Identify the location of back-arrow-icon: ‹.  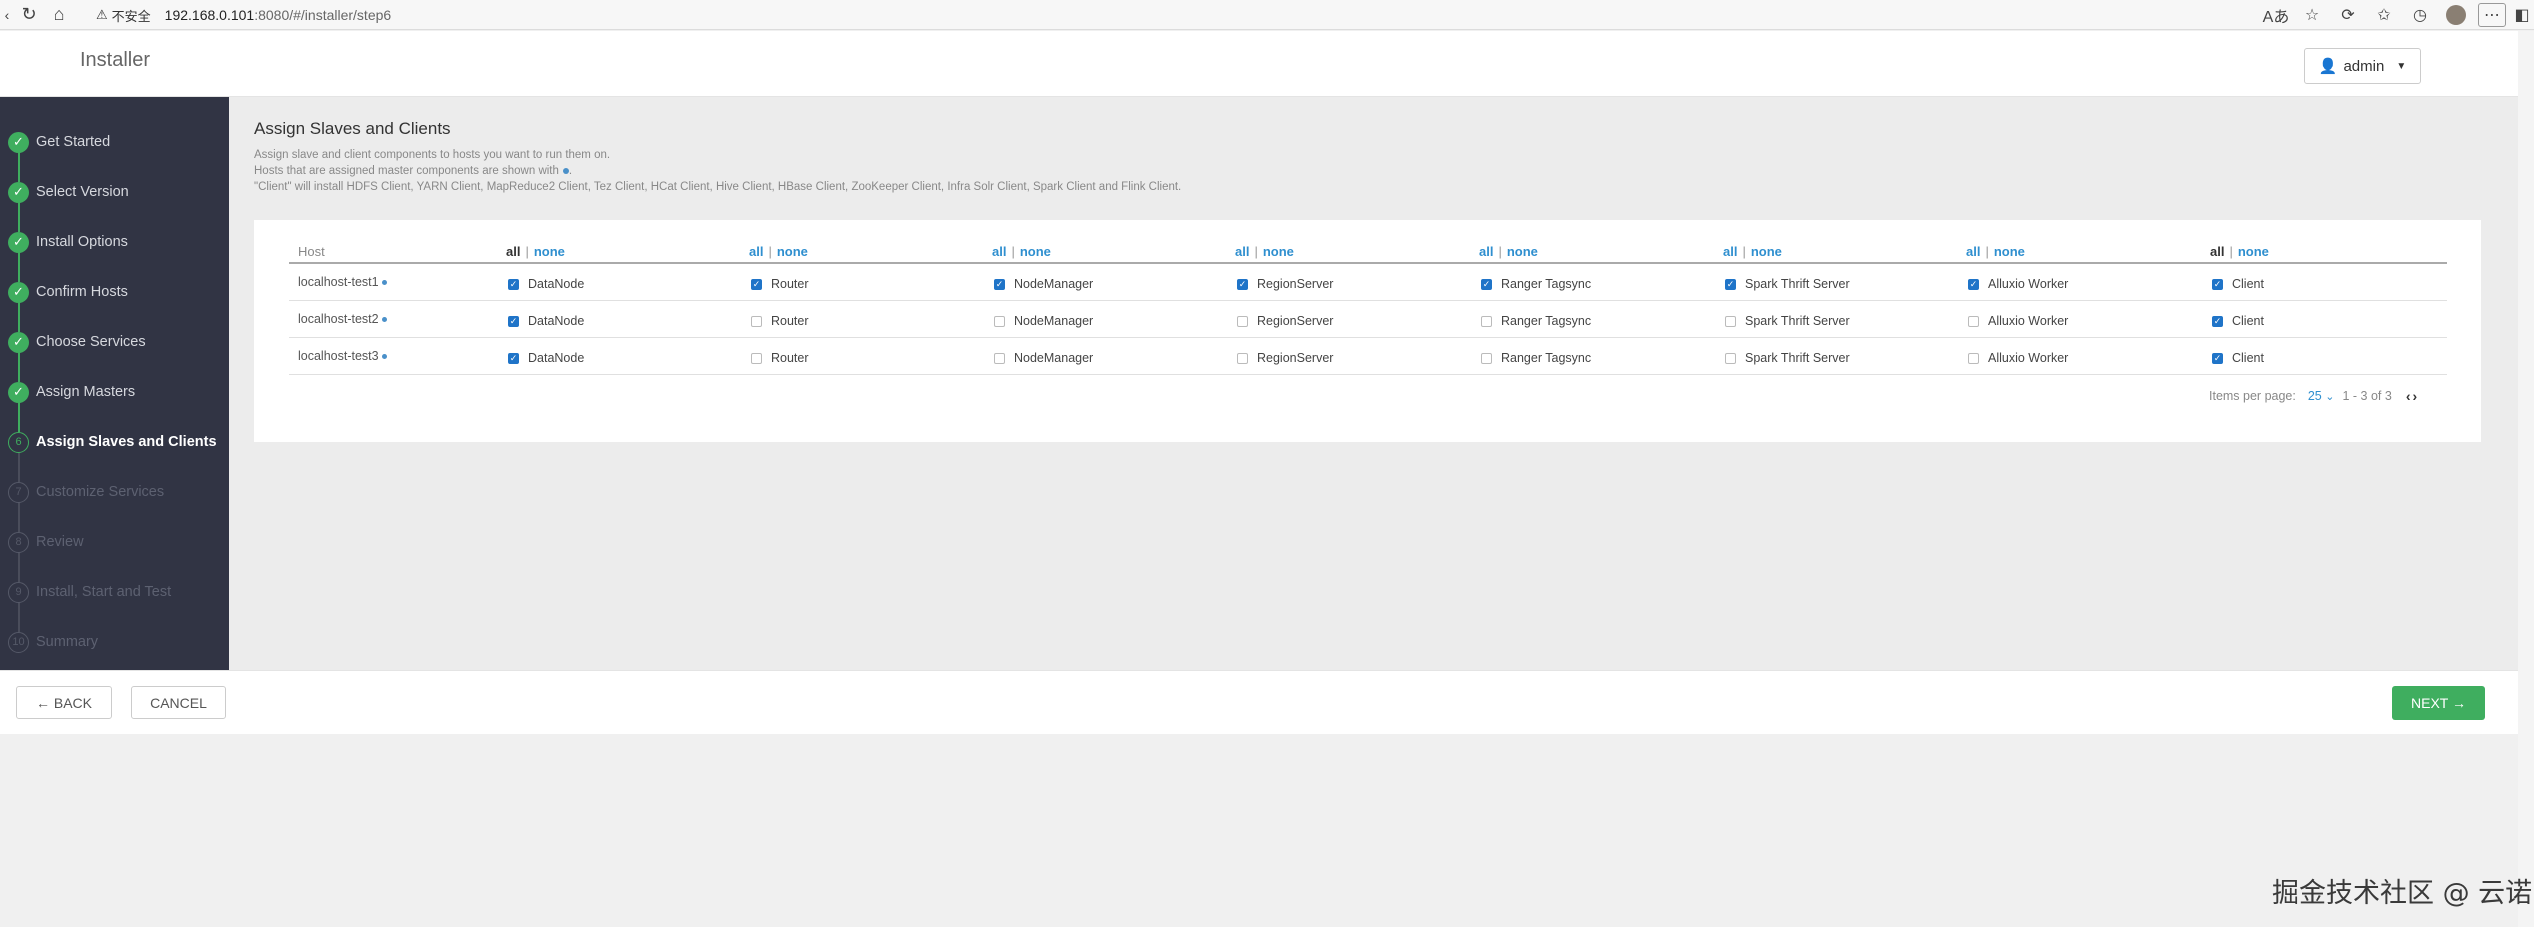
(7, 15).